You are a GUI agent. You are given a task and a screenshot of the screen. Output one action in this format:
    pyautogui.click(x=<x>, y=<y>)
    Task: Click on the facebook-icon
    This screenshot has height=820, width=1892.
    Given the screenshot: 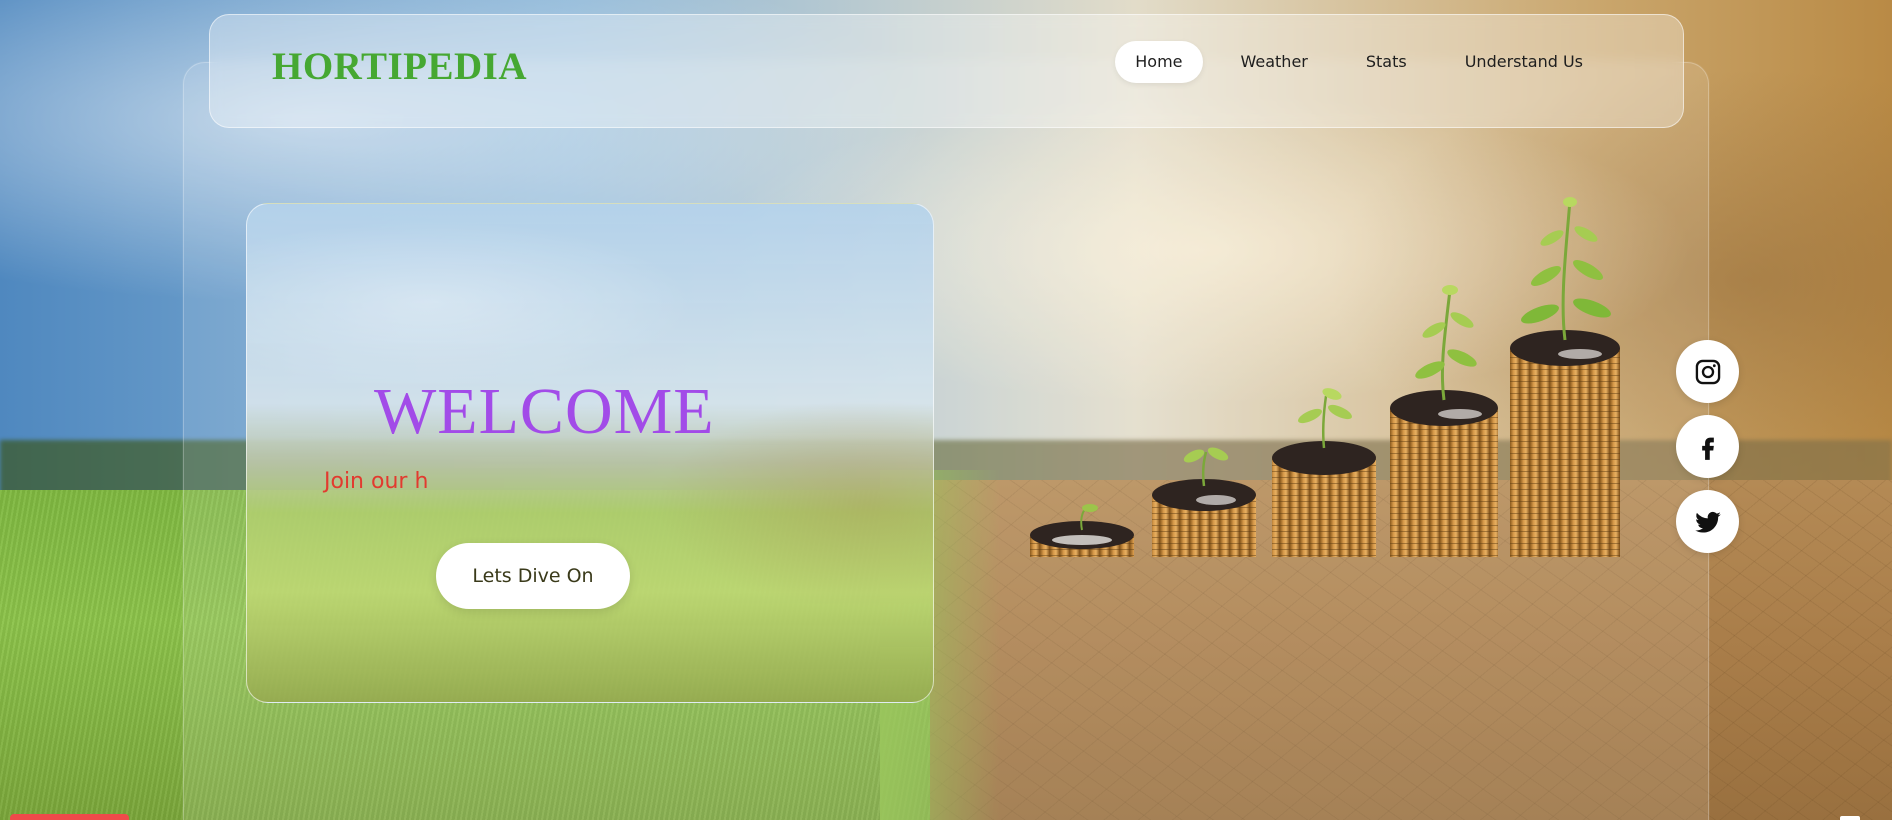 What is the action you would take?
    pyautogui.click(x=1707, y=448)
    